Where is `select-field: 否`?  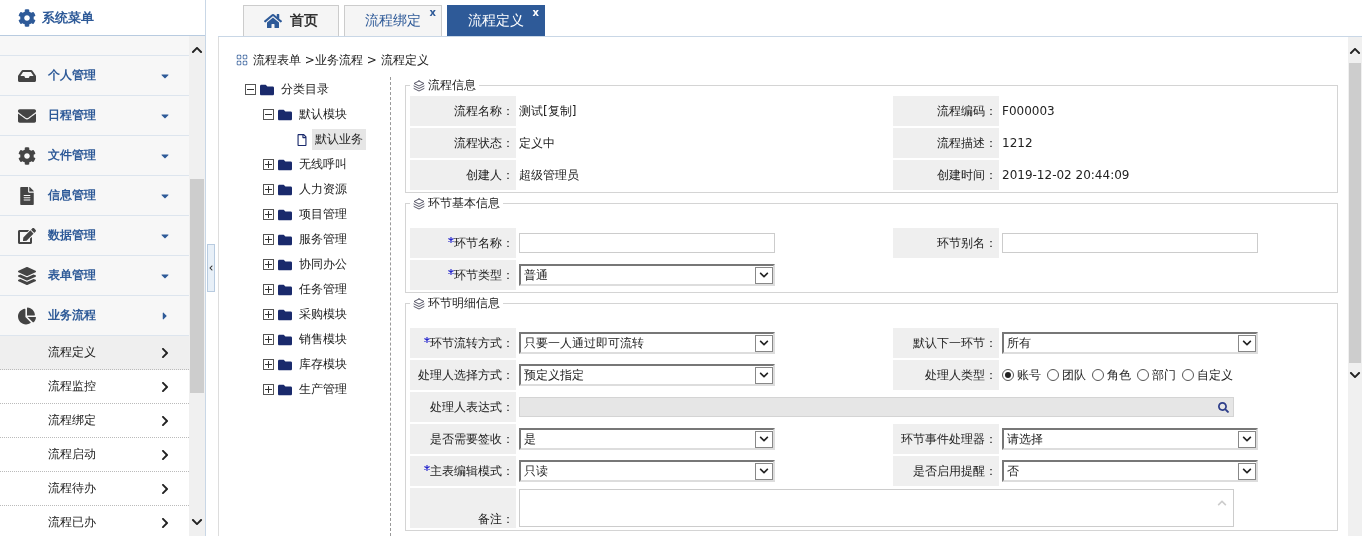
select-field: 否 is located at coordinates (1130, 471).